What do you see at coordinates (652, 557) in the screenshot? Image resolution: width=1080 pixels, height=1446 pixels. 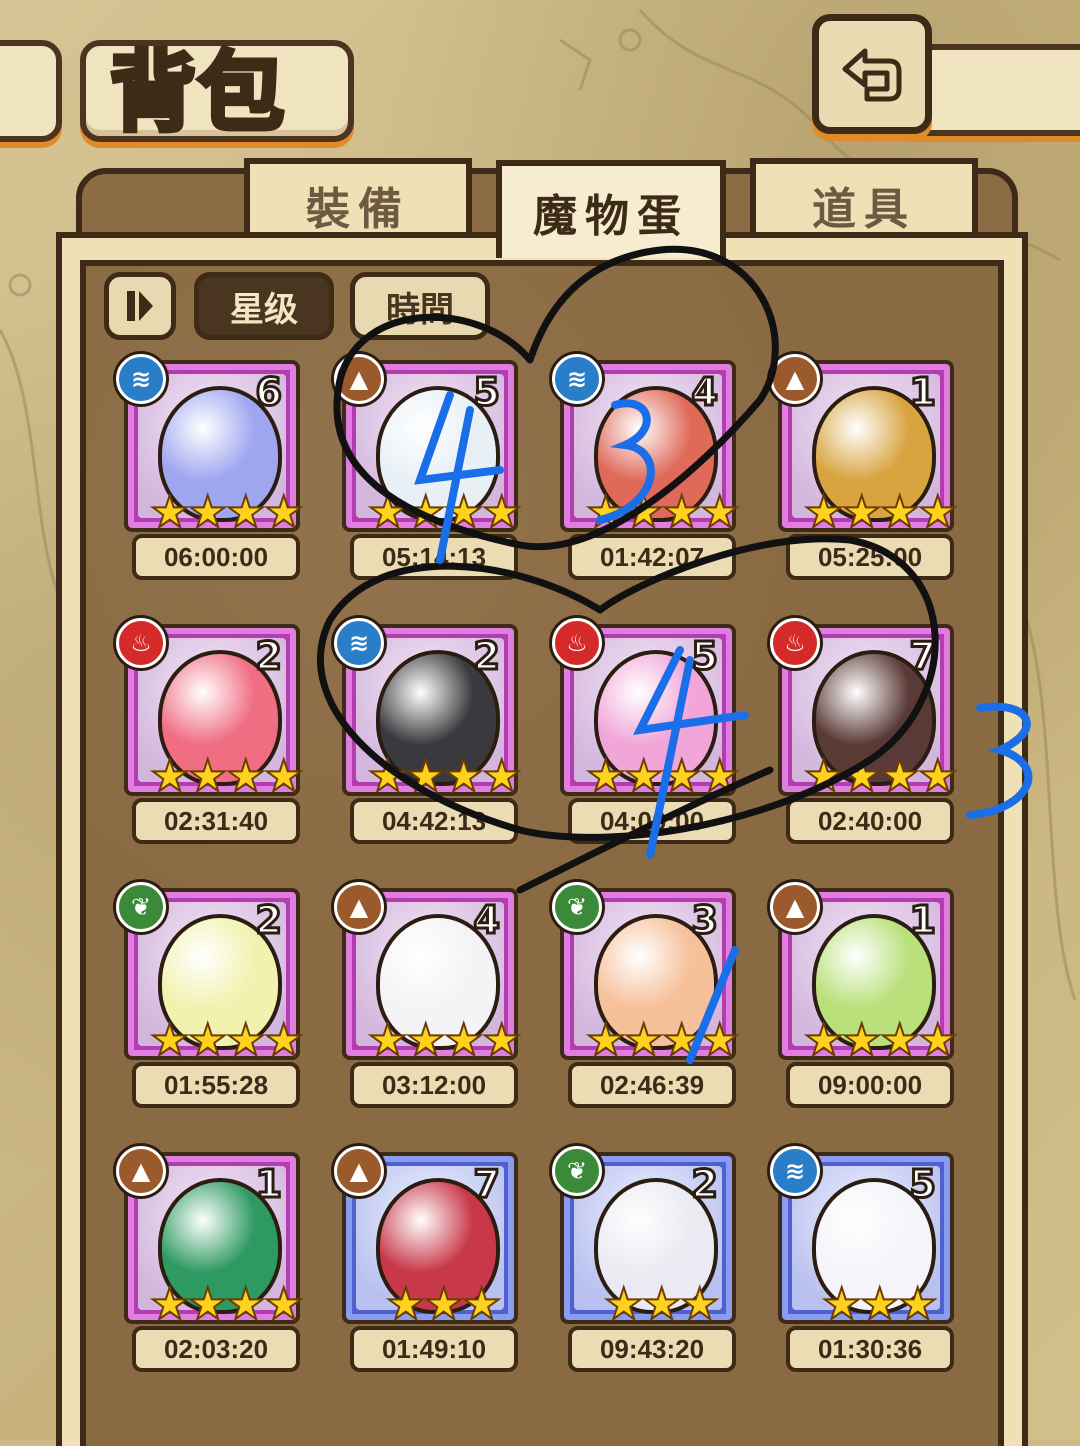 I see `hatch-timer: 01:42:07` at bounding box center [652, 557].